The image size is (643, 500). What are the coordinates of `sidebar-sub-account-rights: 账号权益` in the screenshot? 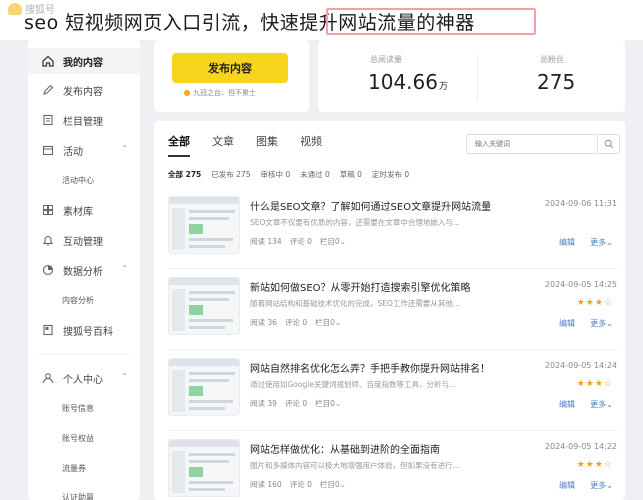 It's located at (78, 438).